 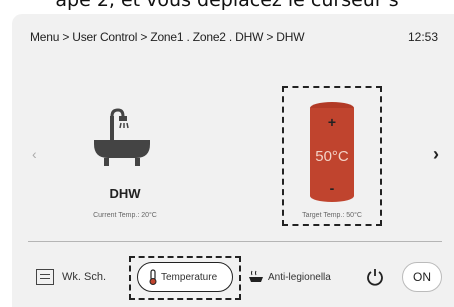 I want to click on anti-legionella-button: Anti-legionella, so click(x=297, y=277).